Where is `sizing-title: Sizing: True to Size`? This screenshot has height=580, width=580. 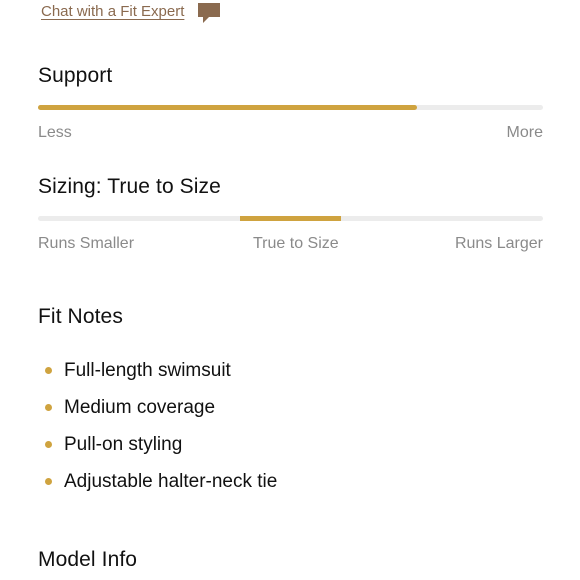
sizing-title: Sizing: True to Size is located at coordinates (129, 186).